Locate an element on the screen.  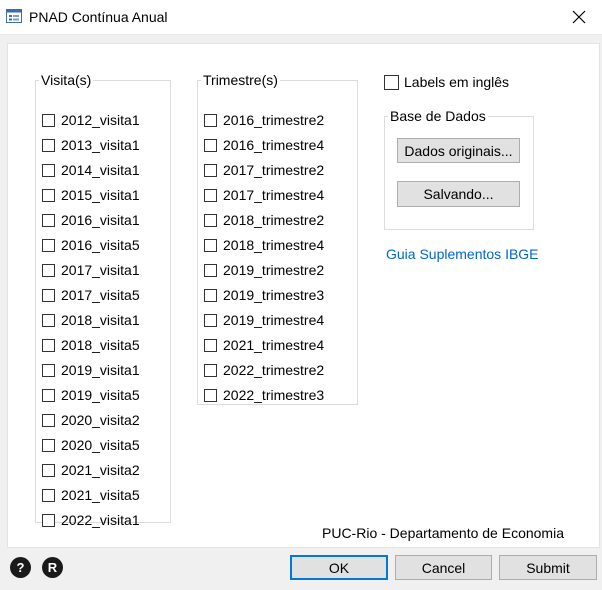
visita-checkbox-item: 2017_visita5 is located at coordinates (91, 295).